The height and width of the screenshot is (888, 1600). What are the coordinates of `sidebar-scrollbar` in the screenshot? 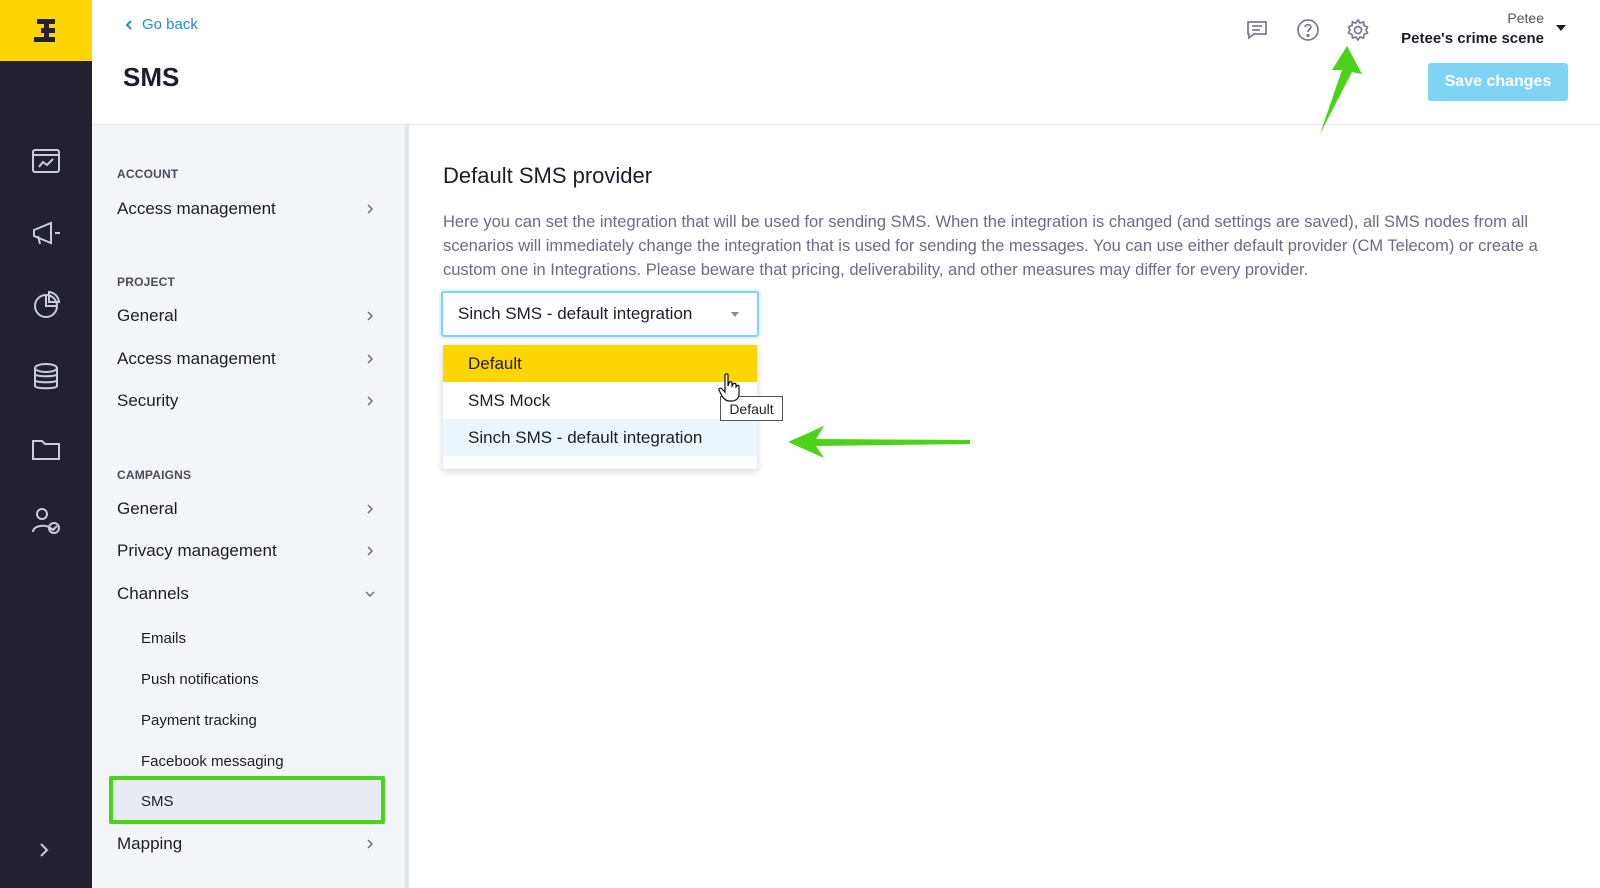 It's located at (407, 506).